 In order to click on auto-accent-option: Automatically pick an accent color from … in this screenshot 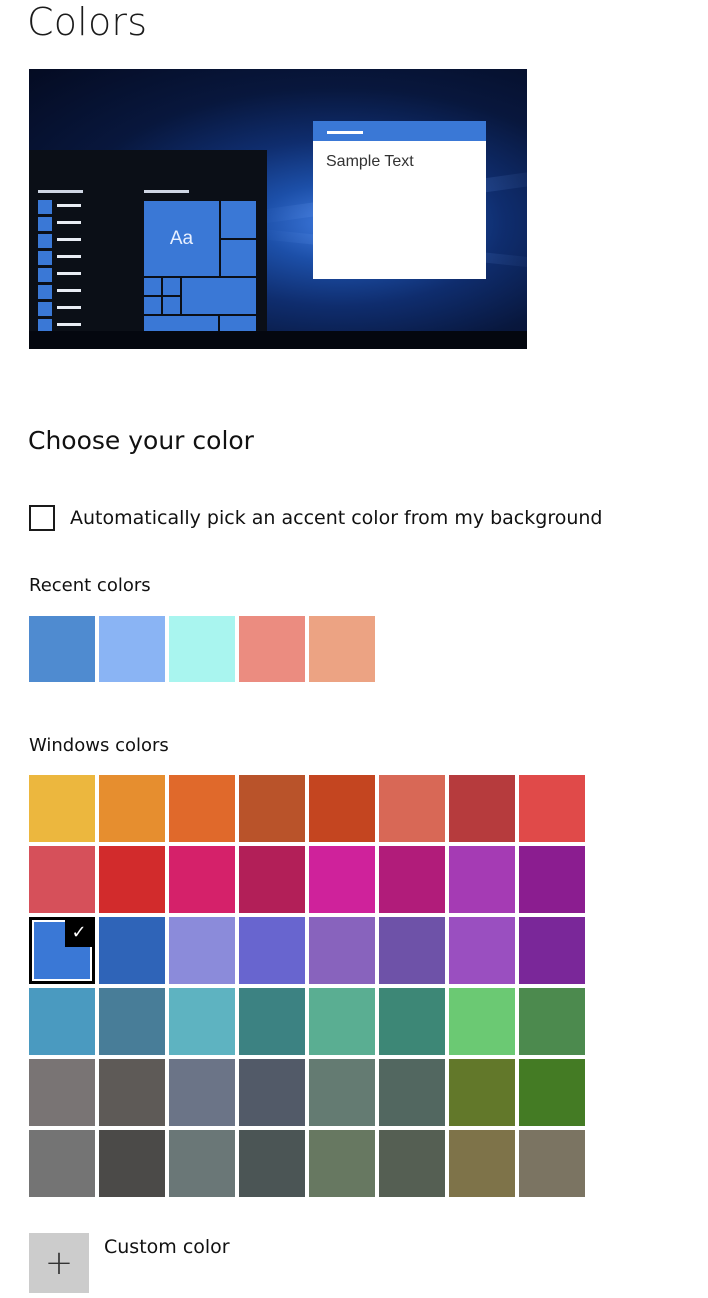, I will do `click(315, 518)`.